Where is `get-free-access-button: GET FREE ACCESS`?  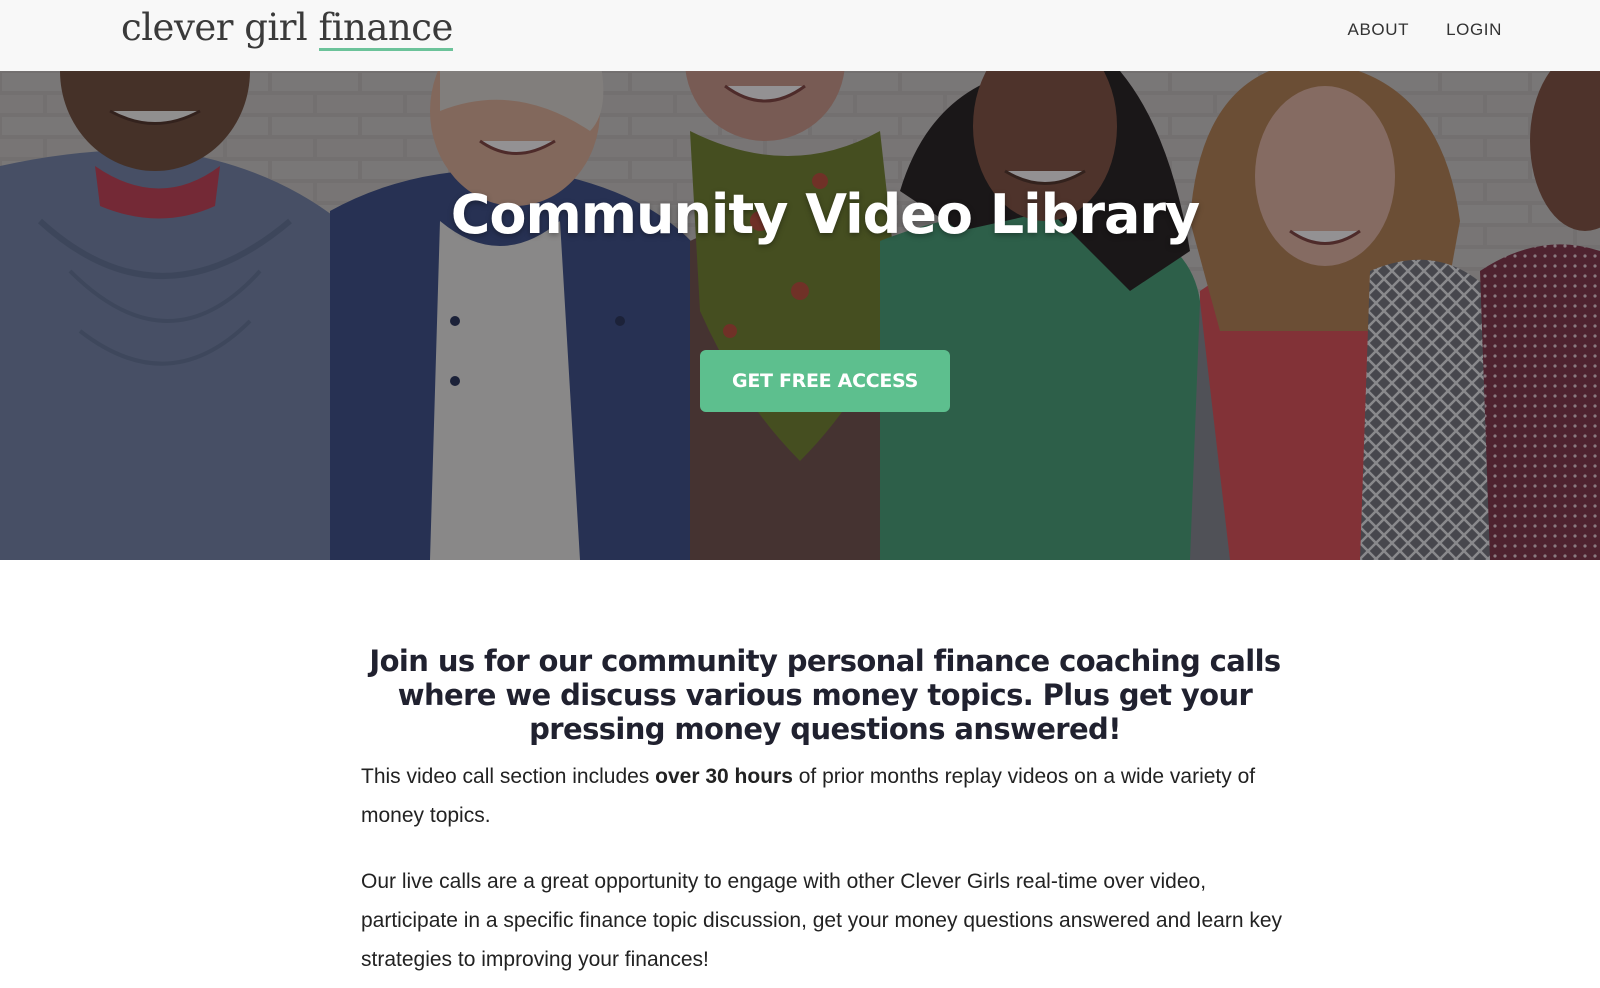
get-free-access-button: GET FREE ACCESS is located at coordinates (825, 381).